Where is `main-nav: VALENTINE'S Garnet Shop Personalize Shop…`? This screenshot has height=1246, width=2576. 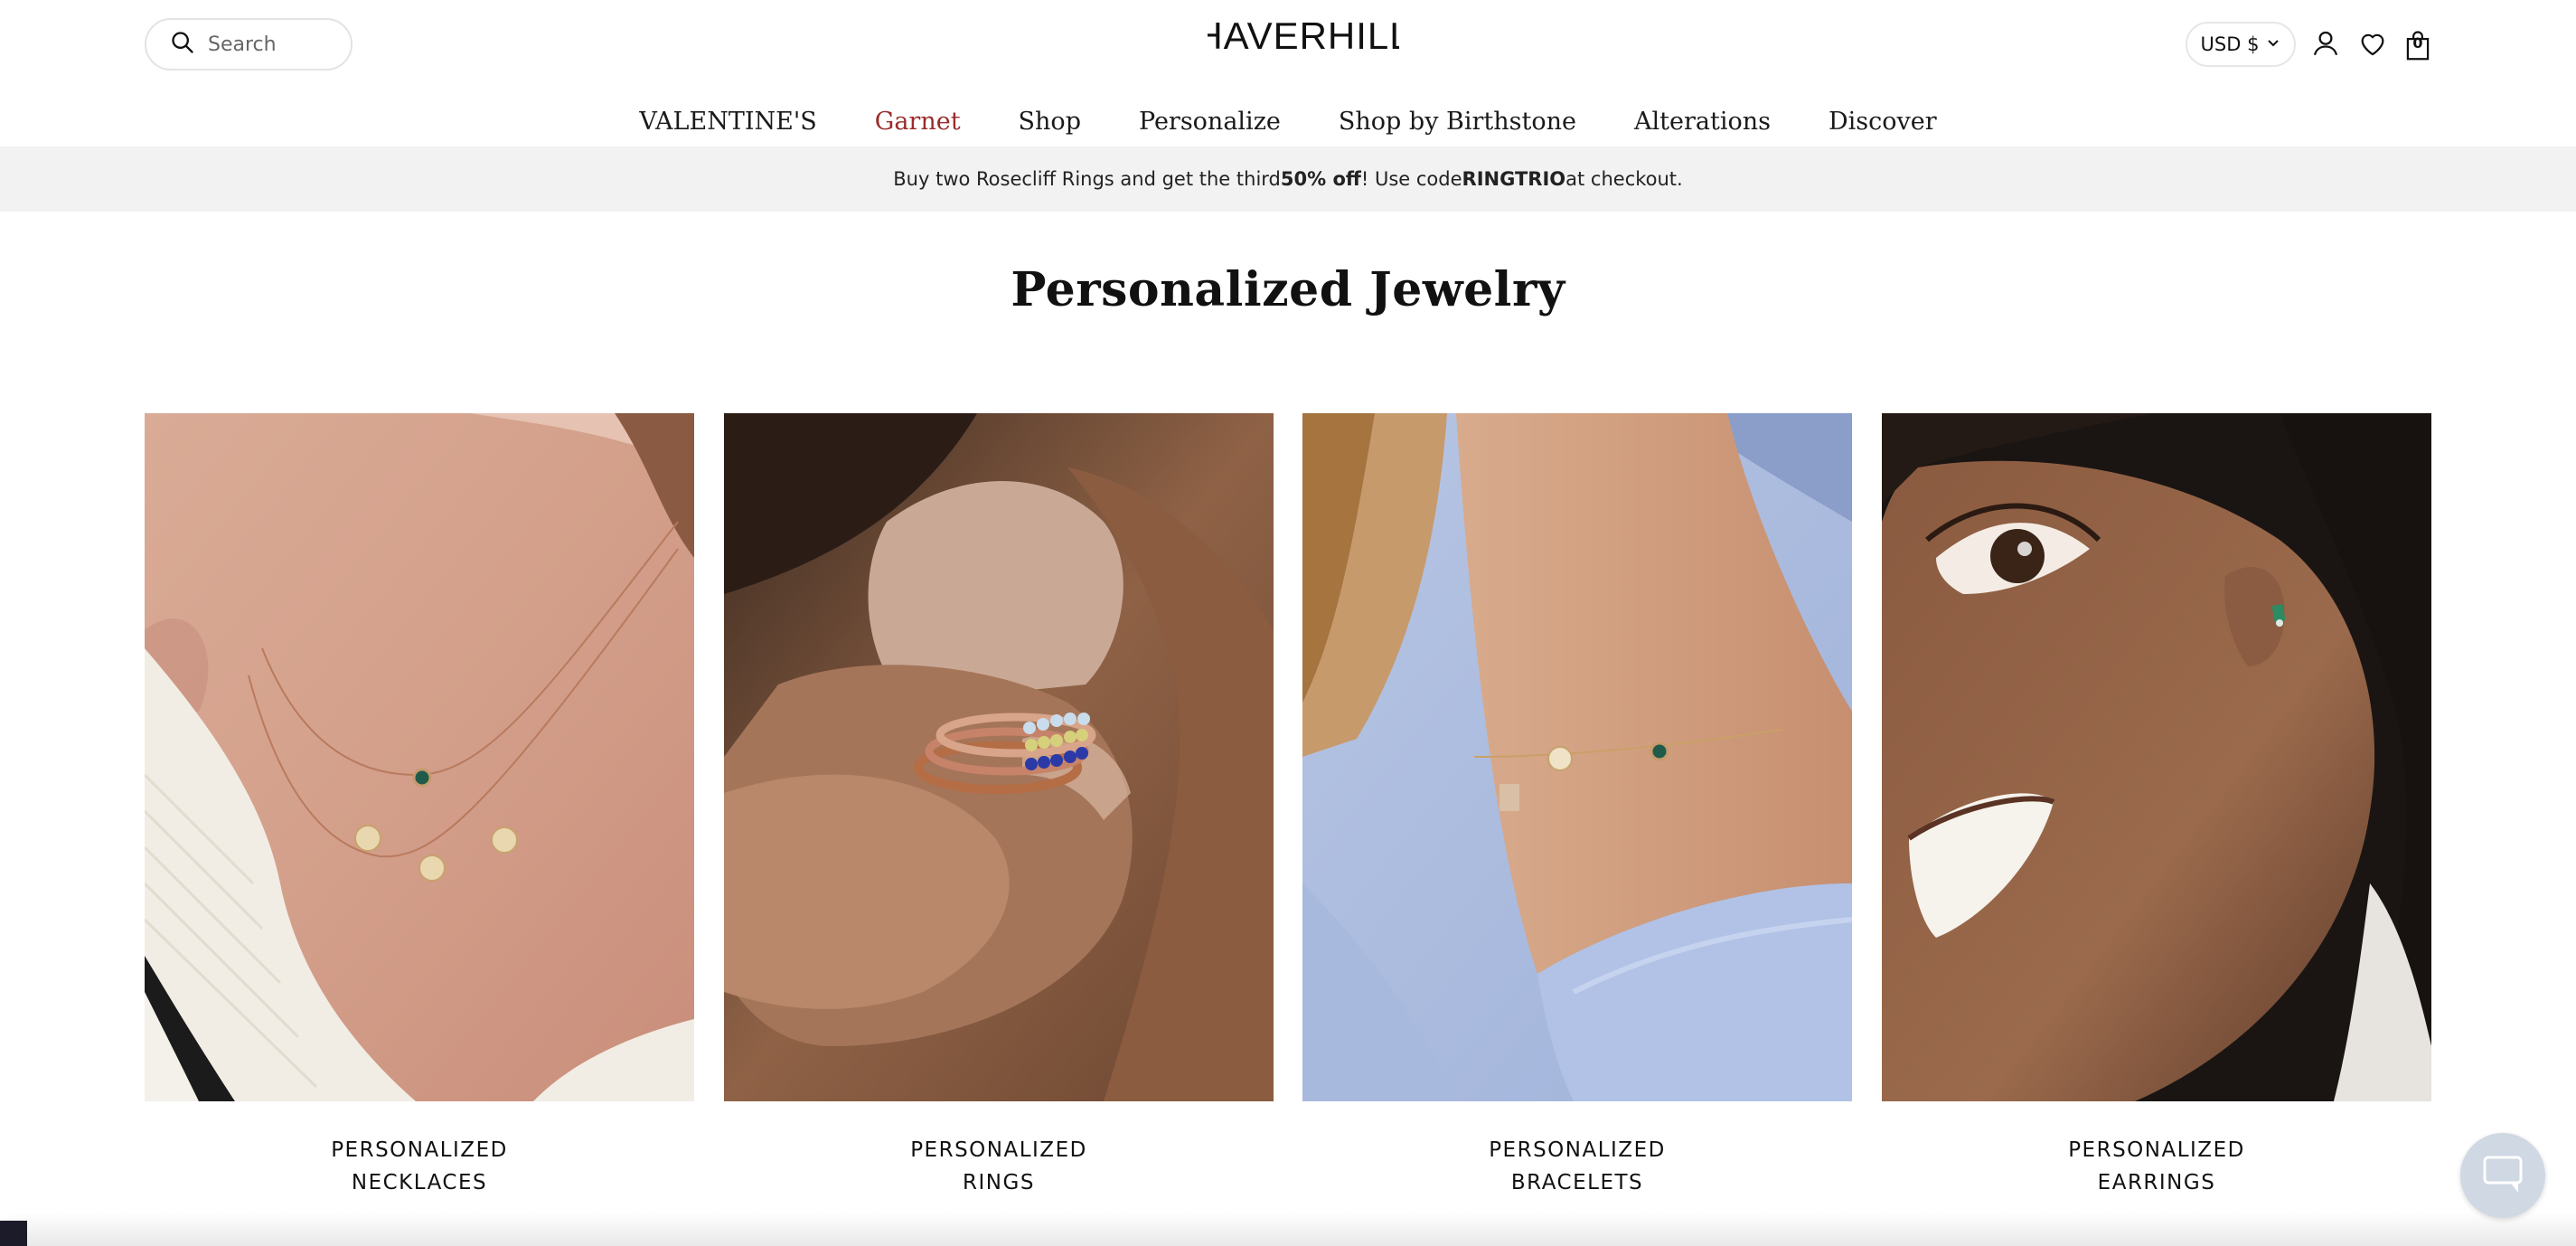 main-nav: VALENTINE'S Garnet Shop Personalize Shop… is located at coordinates (1288, 121).